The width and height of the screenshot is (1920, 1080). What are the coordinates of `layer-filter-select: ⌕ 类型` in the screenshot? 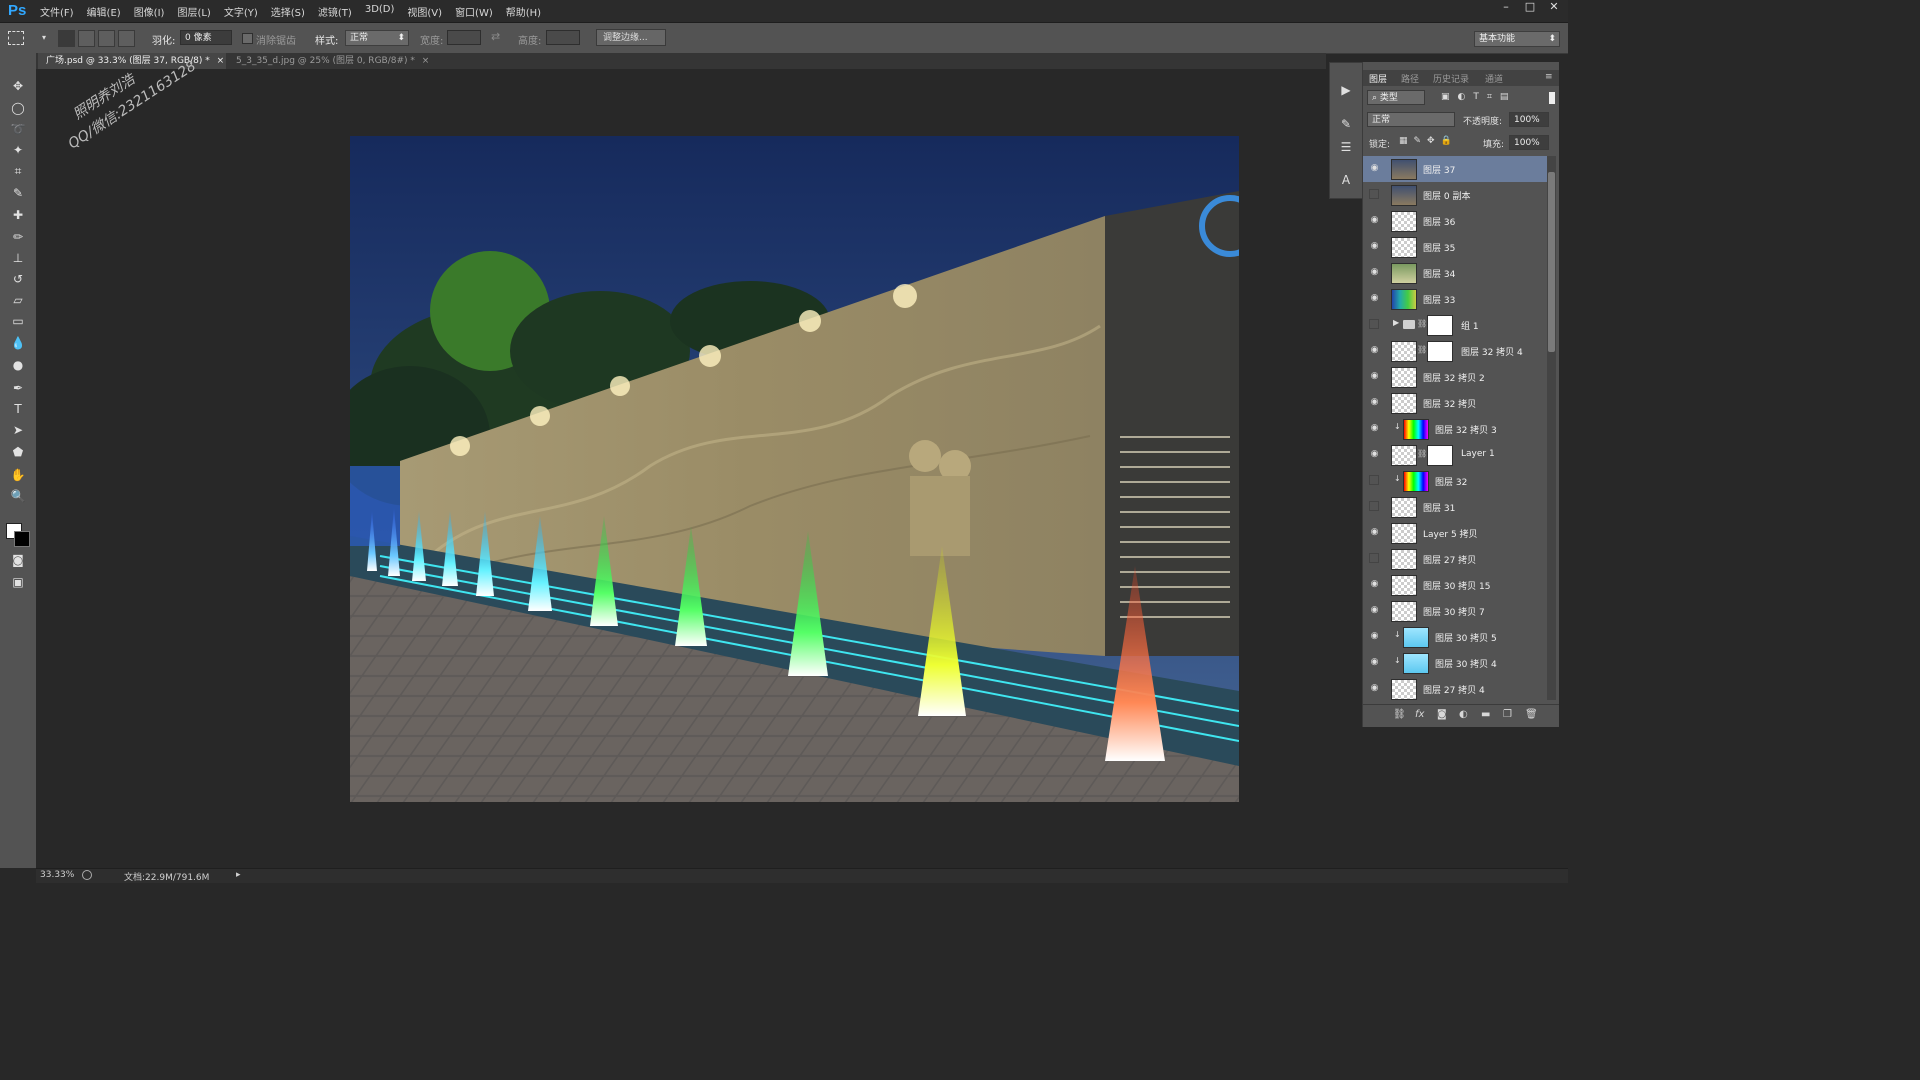 It's located at (1396, 97).